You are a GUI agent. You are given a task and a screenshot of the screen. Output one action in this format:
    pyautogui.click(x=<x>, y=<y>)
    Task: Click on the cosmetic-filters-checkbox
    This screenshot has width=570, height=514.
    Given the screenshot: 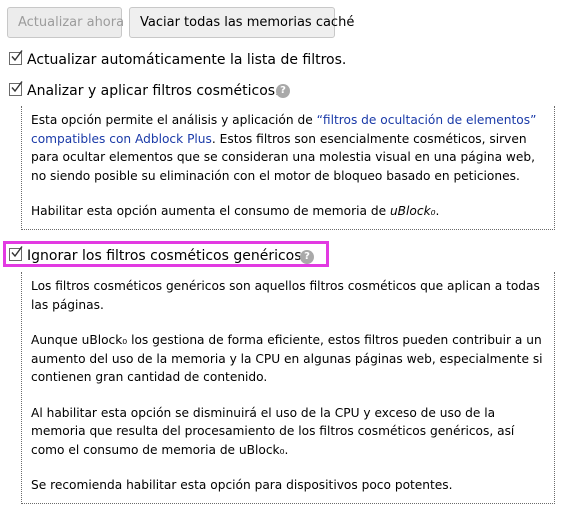 What is the action you would take?
    pyautogui.click(x=16, y=88)
    